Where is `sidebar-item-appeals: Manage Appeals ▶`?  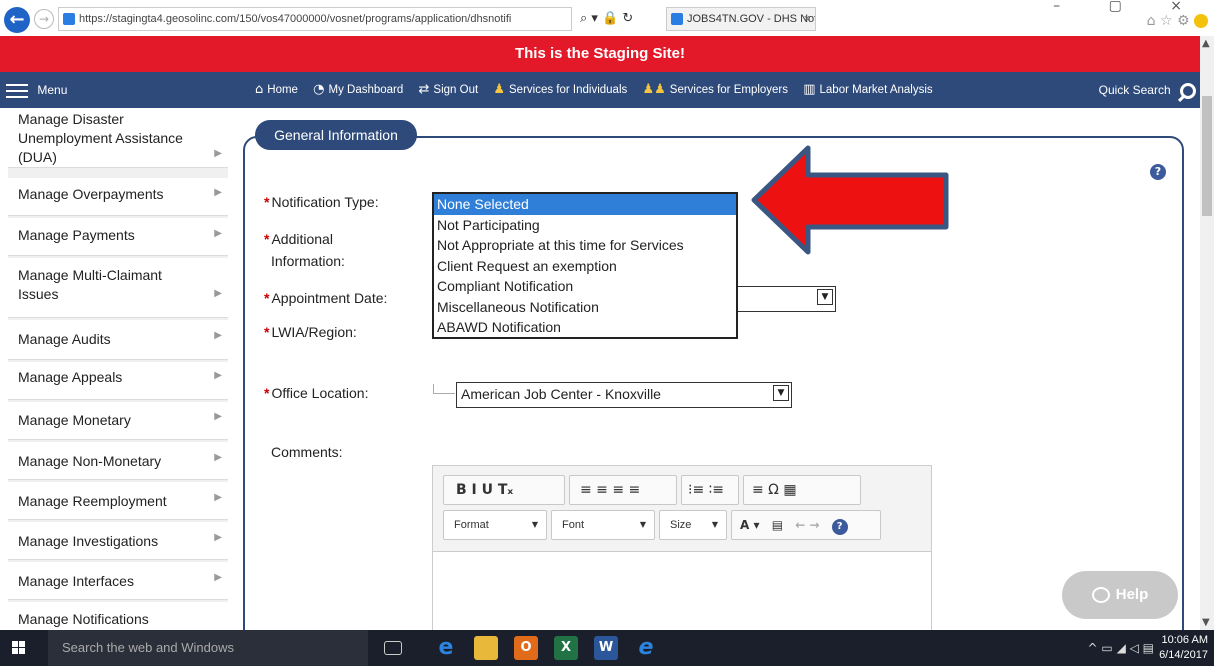 sidebar-item-appeals: Manage Appeals ▶ is located at coordinates (118, 381).